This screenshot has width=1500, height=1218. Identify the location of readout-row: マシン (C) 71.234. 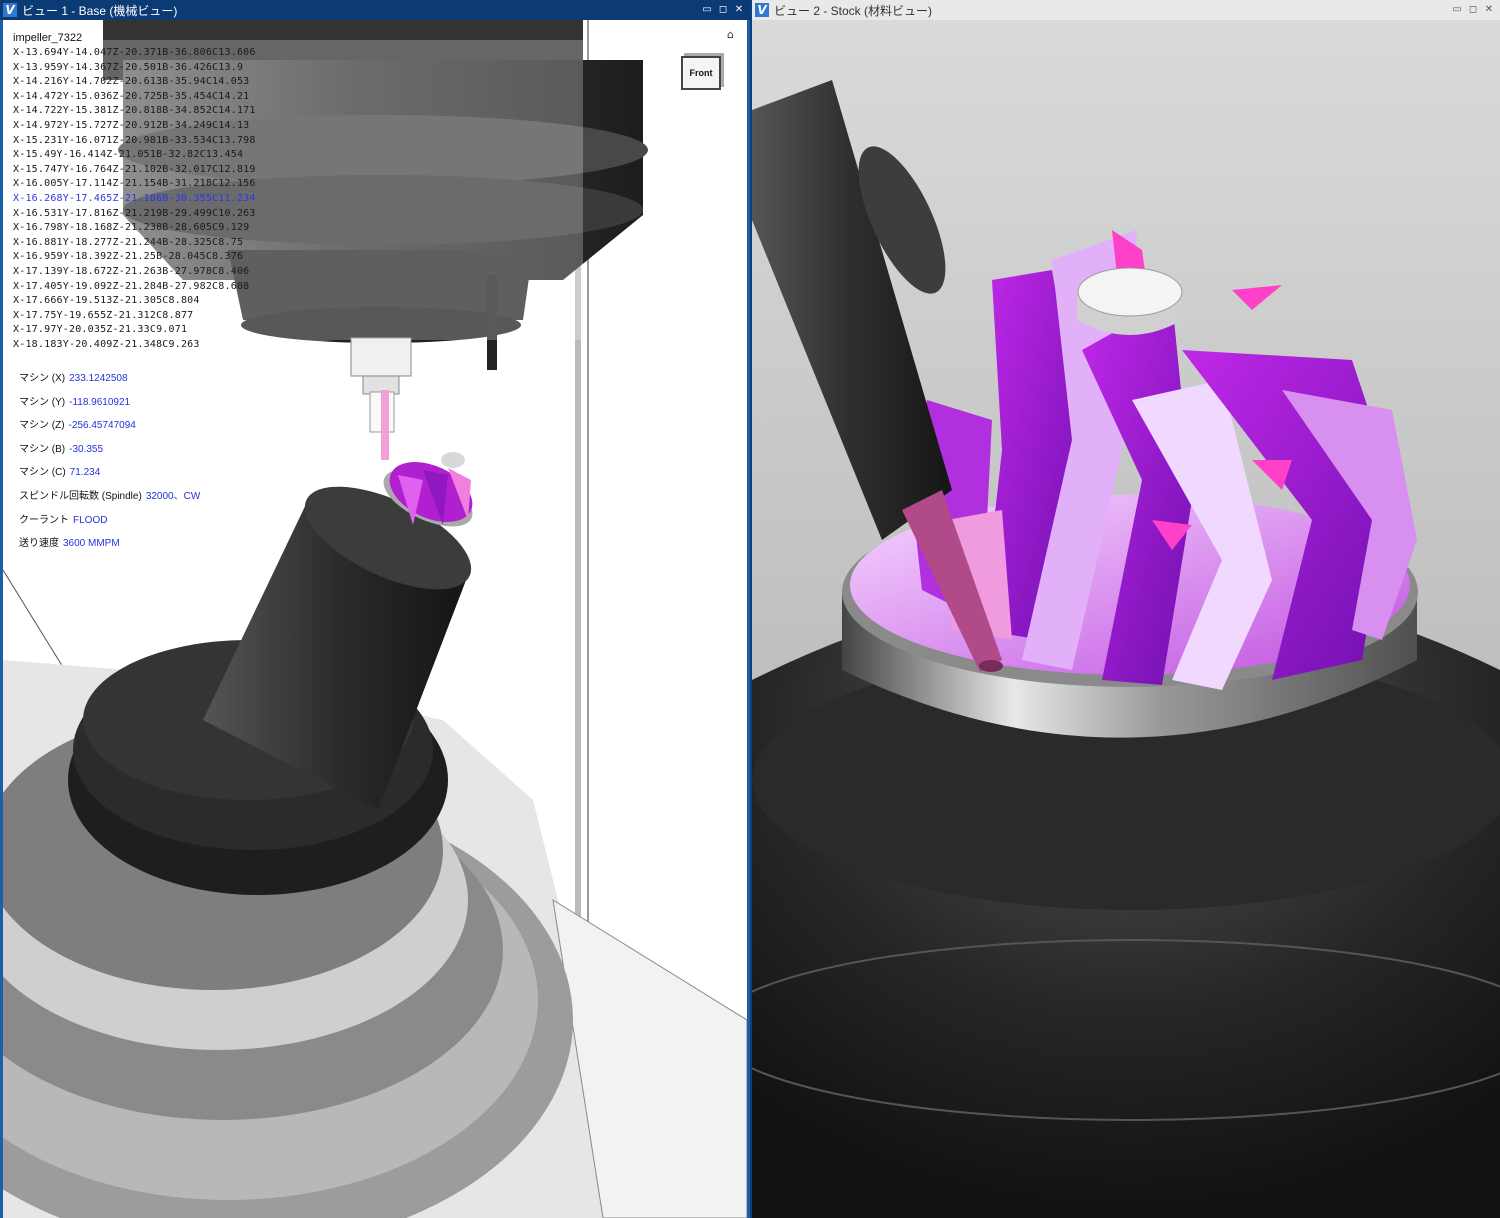
(109, 475).